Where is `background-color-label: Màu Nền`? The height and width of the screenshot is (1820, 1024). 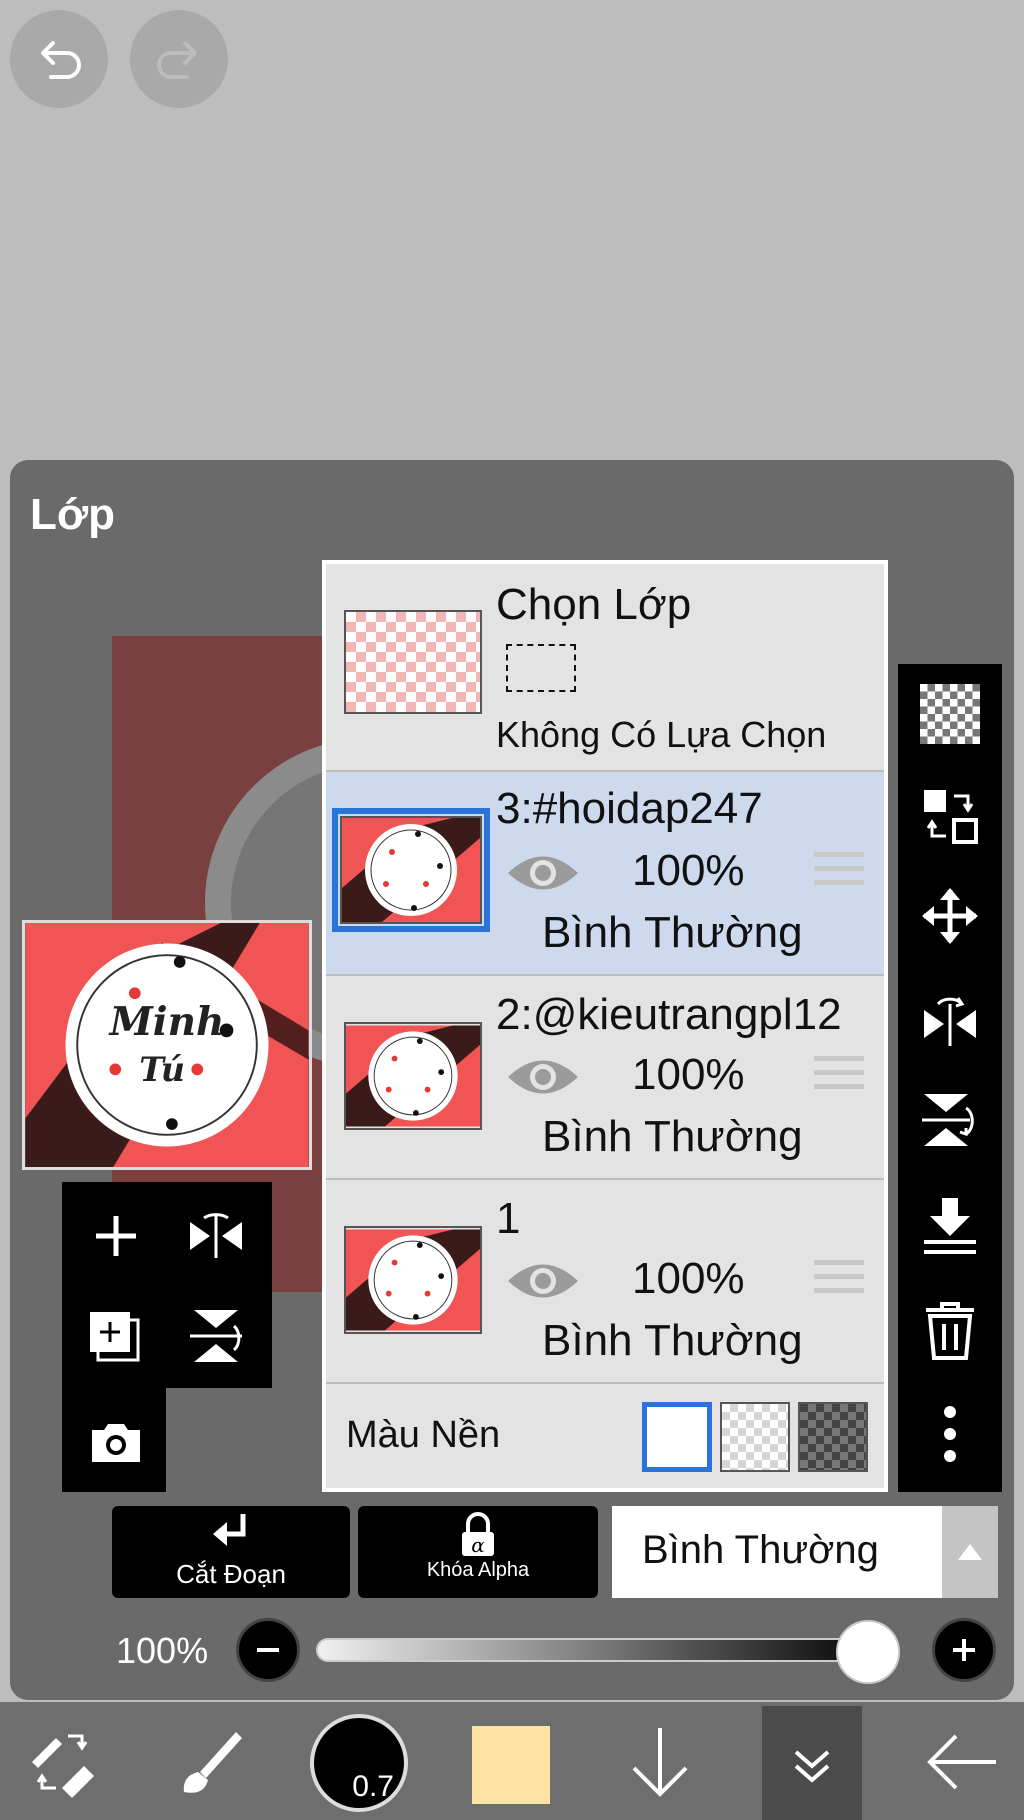
background-color-label: Màu Nền is located at coordinates (423, 1435).